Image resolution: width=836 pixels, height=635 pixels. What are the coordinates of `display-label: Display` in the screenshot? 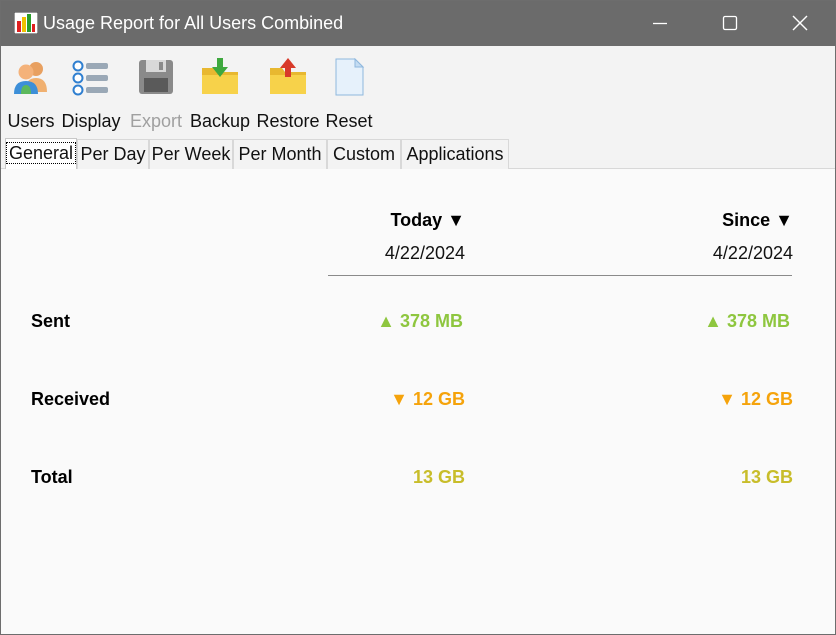 It's located at (91, 121).